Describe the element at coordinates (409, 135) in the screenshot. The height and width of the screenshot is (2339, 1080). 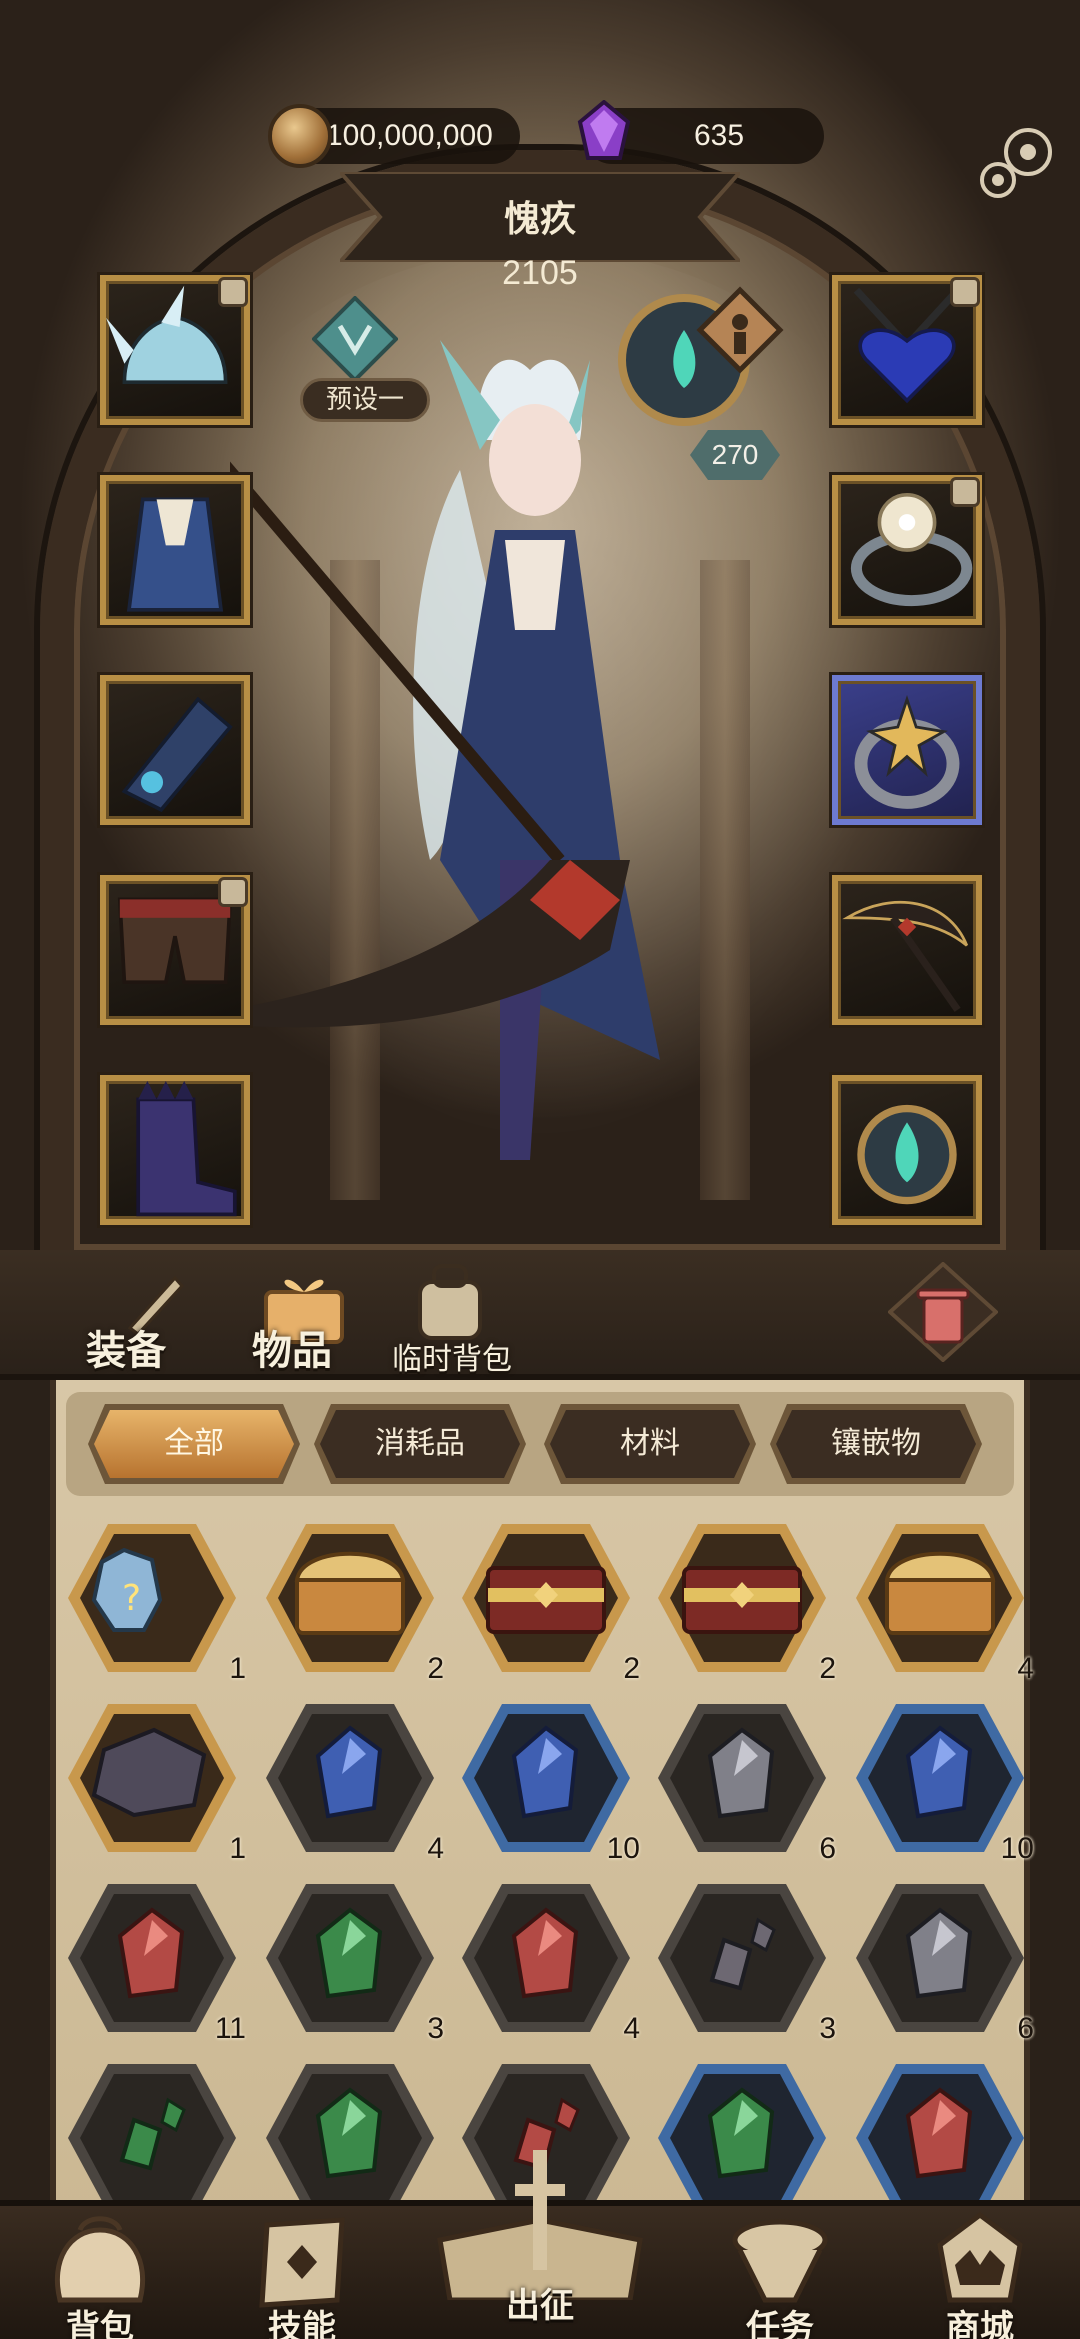
I see `gold-amount: 100,000,000` at that location.